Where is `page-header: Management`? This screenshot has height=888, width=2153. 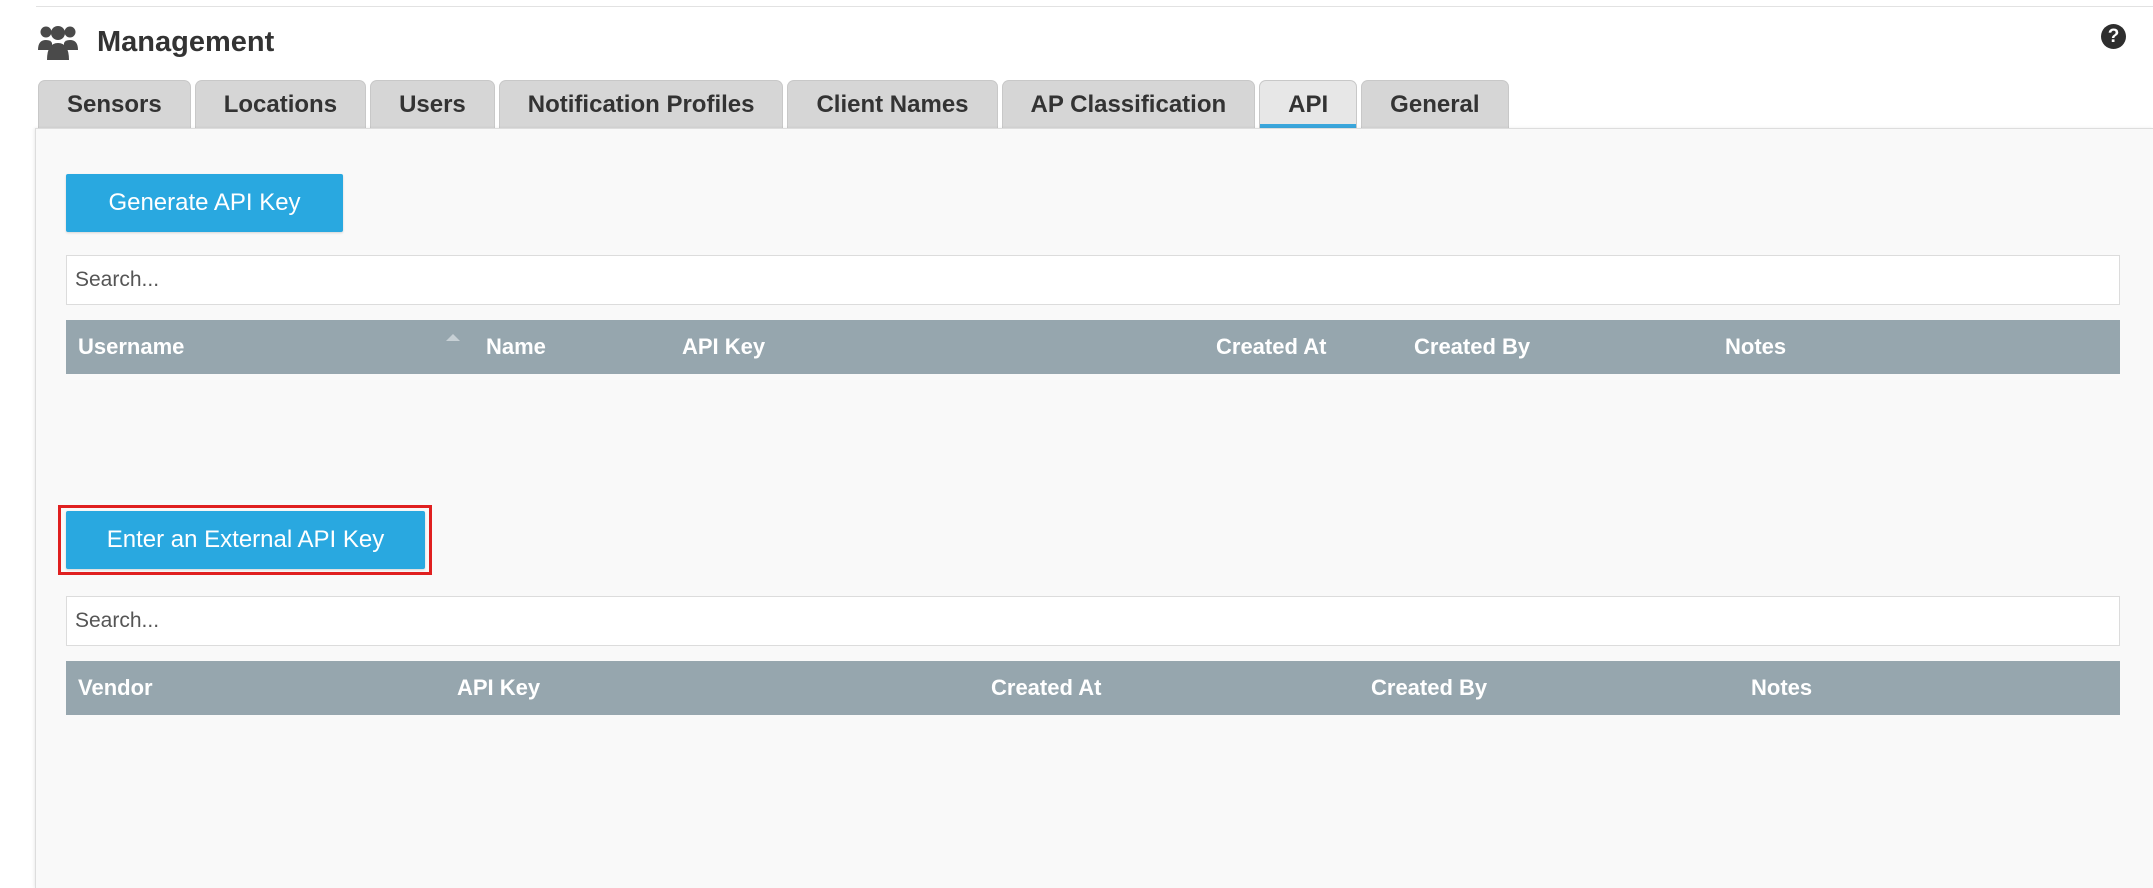 page-header: Management is located at coordinates (155, 42).